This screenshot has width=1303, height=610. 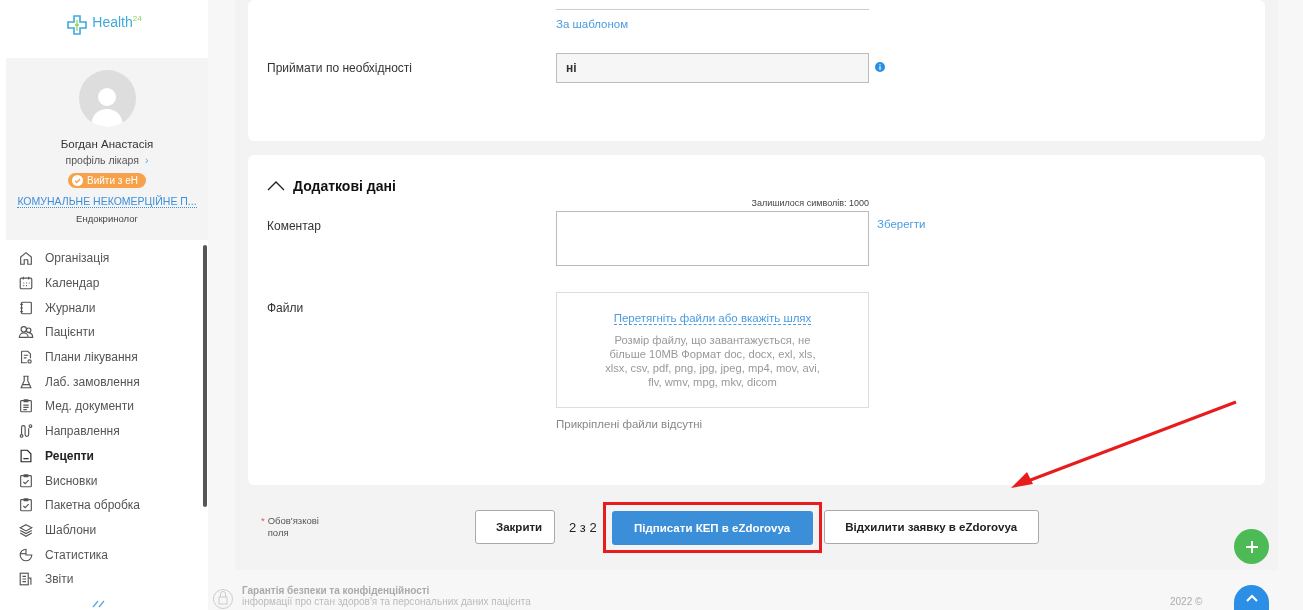 I want to click on nav-item: Висновки, so click(x=113, y=480).